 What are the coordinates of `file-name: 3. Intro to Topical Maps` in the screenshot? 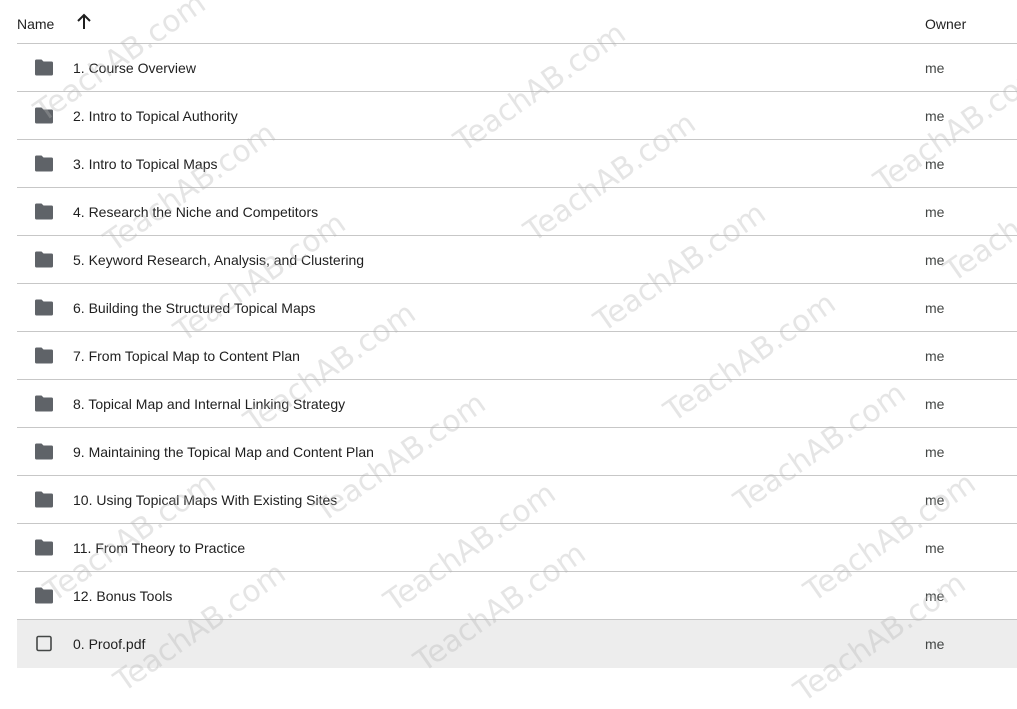 It's located at (145, 164).